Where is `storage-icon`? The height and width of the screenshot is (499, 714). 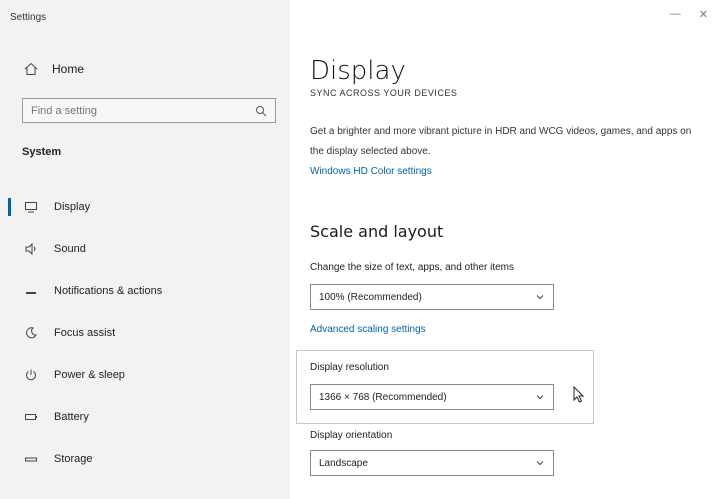
storage-icon is located at coordinates (31, 459).